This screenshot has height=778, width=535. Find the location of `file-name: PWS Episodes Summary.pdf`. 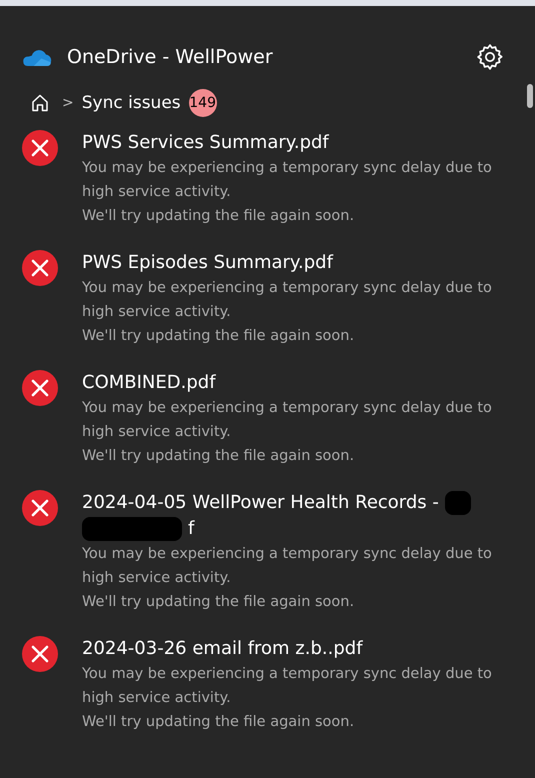

file-name: PWS Episodes Summary.pdf is located at coordinates (208, 263).